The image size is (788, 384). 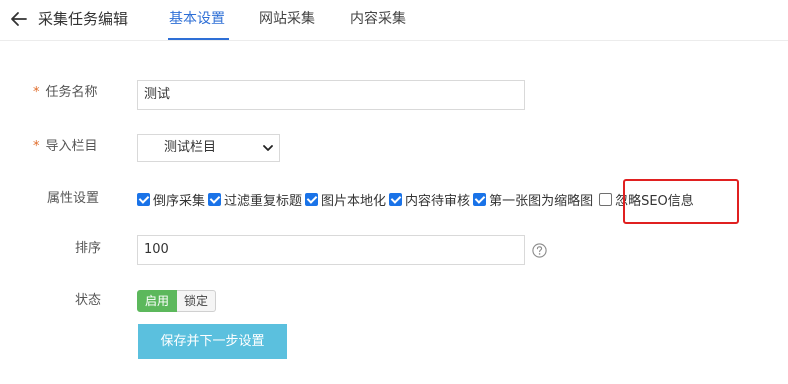 What do you see at coordinates (198, 39) in the screenshot?
I see `active-tab-indicator` at bounding box center [198, 39].